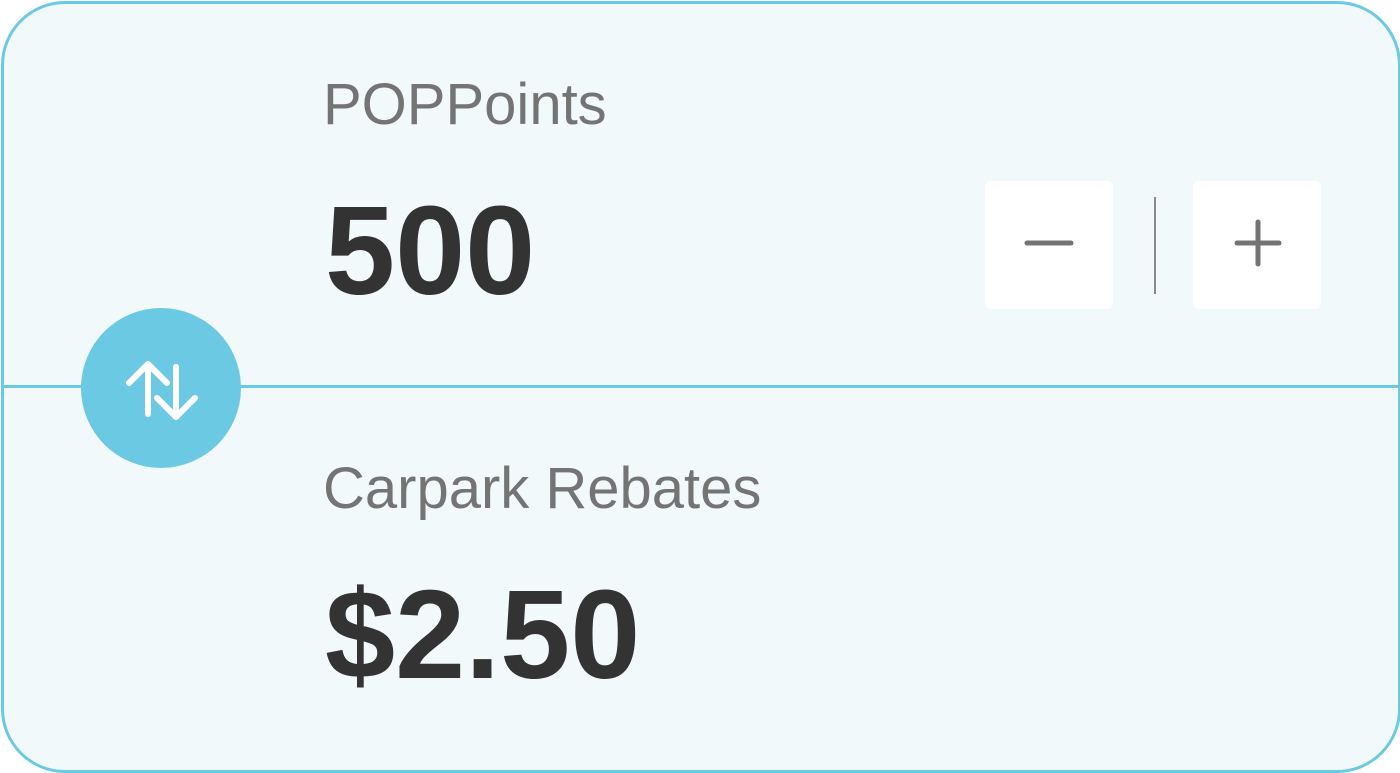 This screenshot has height=773, width=1400. What do you see at coordinates (483, 634) in the screenshot?
I see `rebate-value: $2.50` at bounding box center [483, 634].